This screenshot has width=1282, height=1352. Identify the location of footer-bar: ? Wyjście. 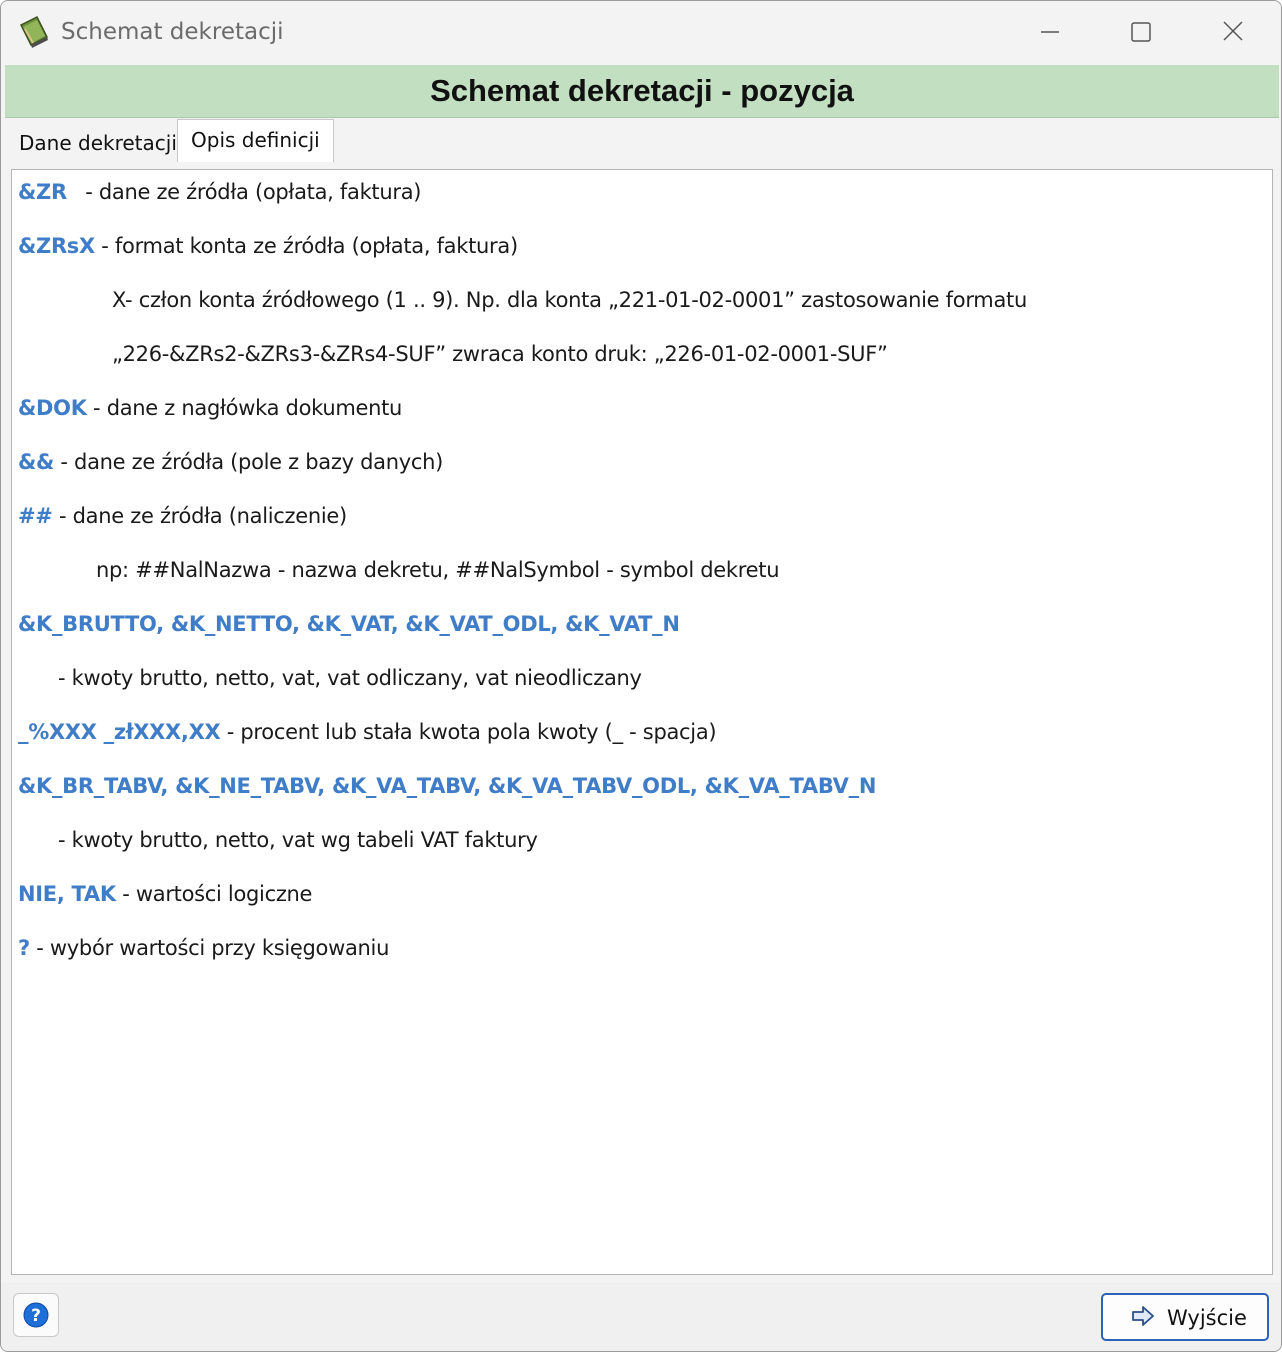
(641, 1317).